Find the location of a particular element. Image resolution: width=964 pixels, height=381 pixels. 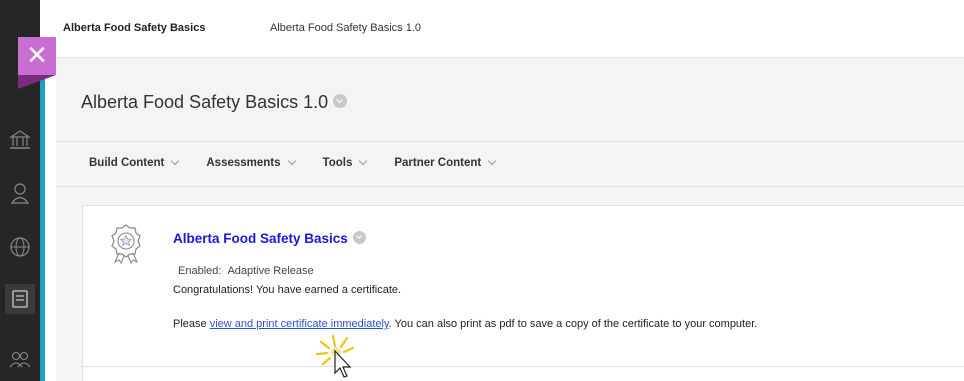

menu-label: Assessments is located at coordinates (243, 163).